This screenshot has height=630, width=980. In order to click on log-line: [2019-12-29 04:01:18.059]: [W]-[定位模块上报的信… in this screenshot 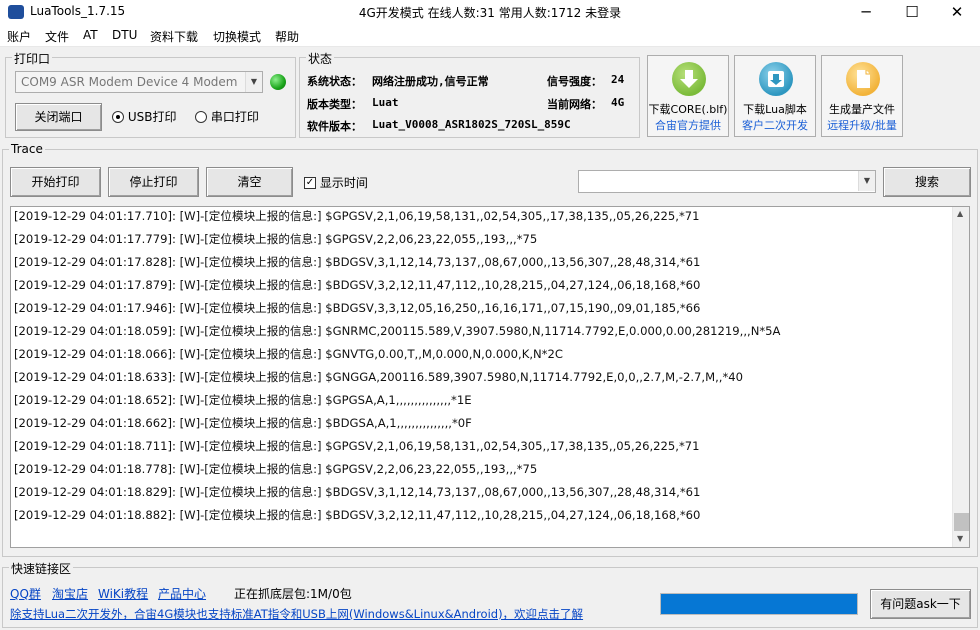, I will do `click(397, 331)`.